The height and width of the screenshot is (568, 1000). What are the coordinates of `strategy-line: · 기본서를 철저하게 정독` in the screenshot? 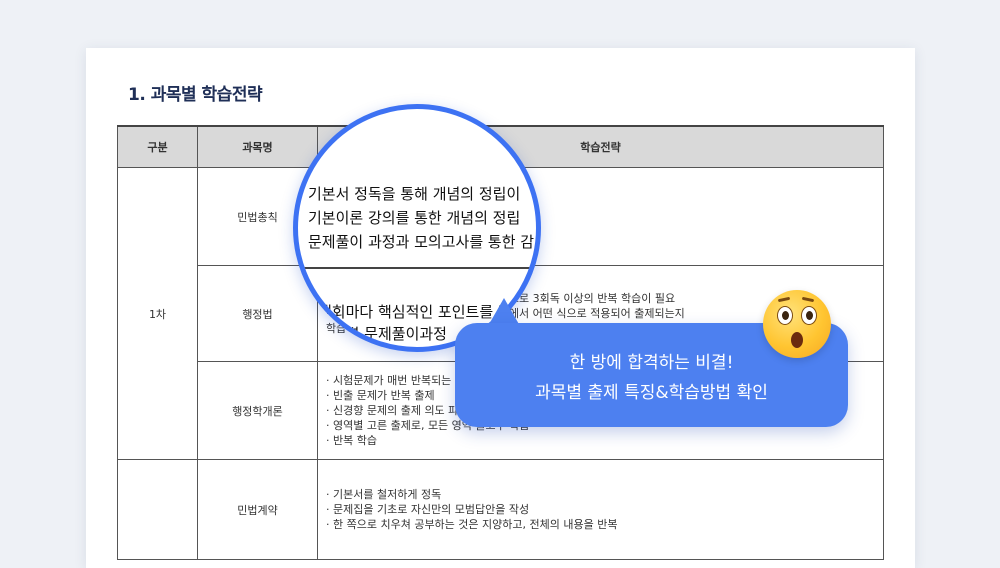 It's located at (384, 494).